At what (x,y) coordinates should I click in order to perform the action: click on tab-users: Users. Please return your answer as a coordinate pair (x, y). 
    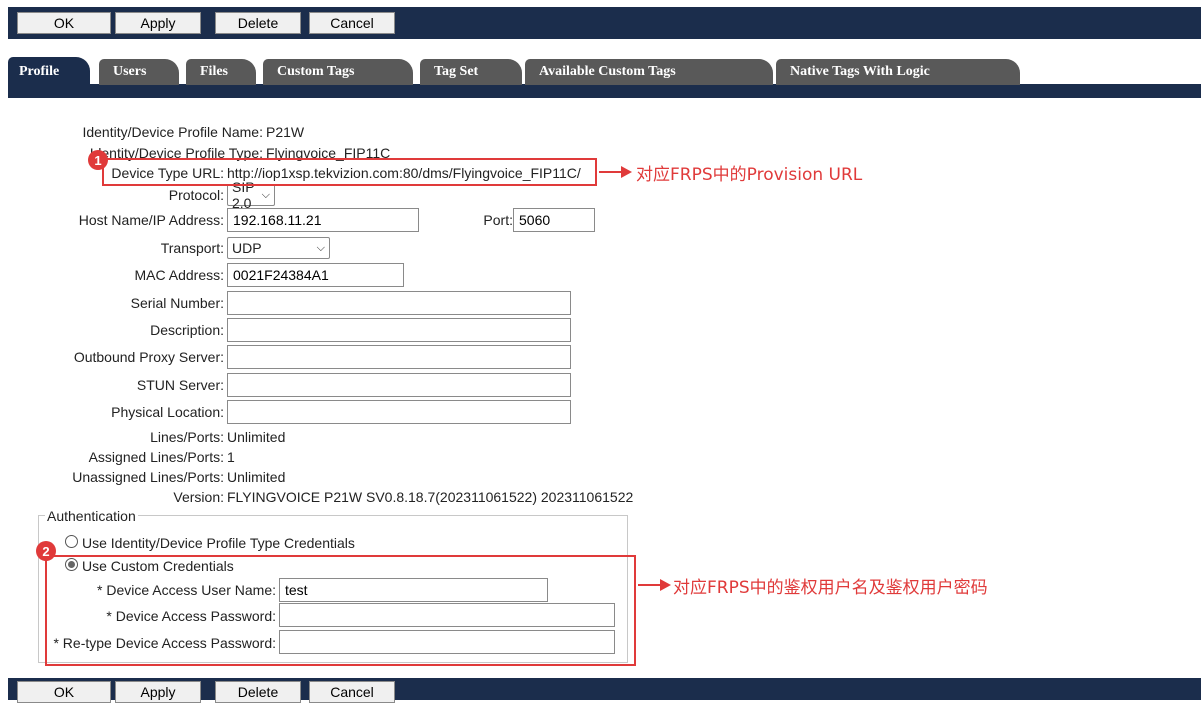
    Looking at the image, I should click on (139, 72).